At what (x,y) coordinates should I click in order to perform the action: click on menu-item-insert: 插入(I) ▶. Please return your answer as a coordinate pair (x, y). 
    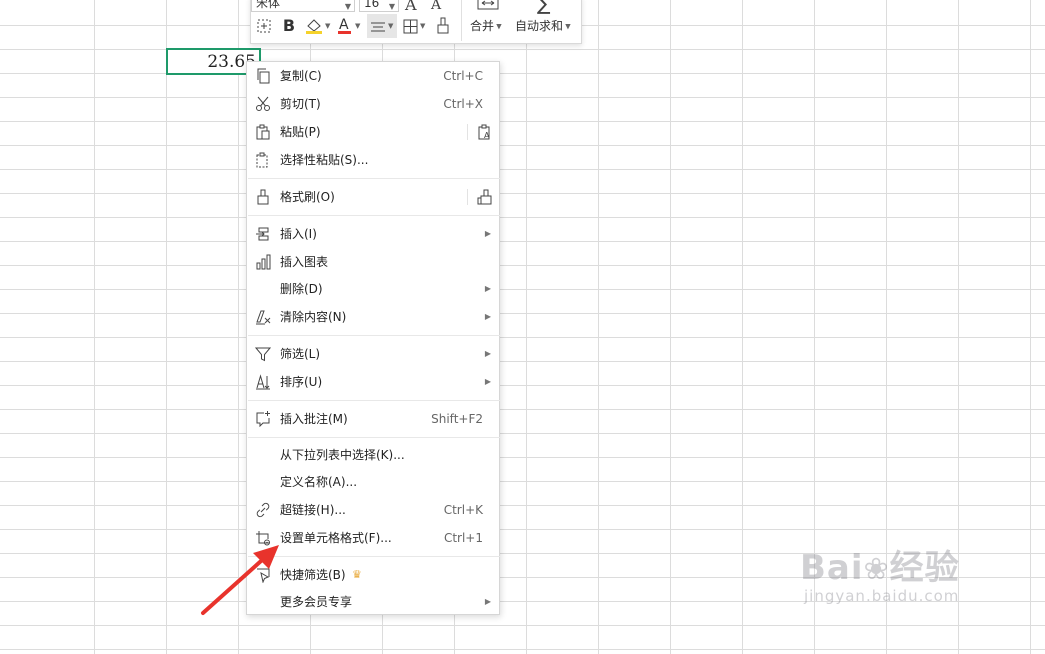
    Looking at the image, I should click on (373, 234).